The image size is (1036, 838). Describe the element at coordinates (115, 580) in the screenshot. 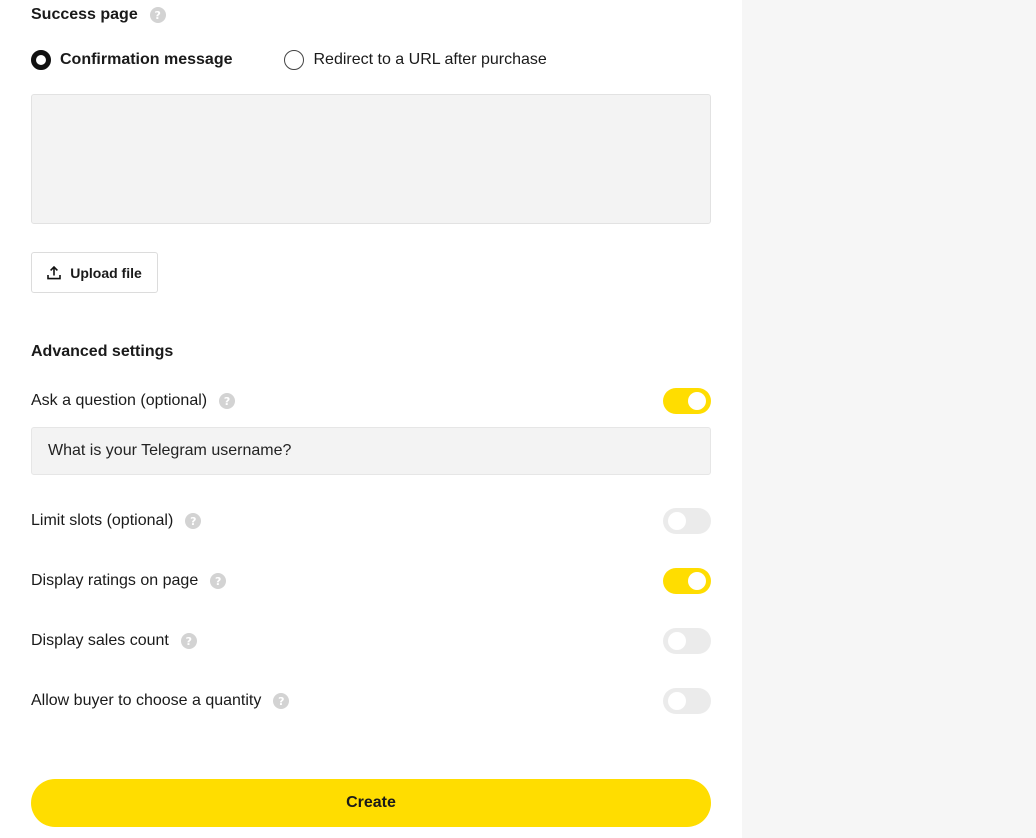

I see `display-ratings-label: Display ratings on page` at that location.